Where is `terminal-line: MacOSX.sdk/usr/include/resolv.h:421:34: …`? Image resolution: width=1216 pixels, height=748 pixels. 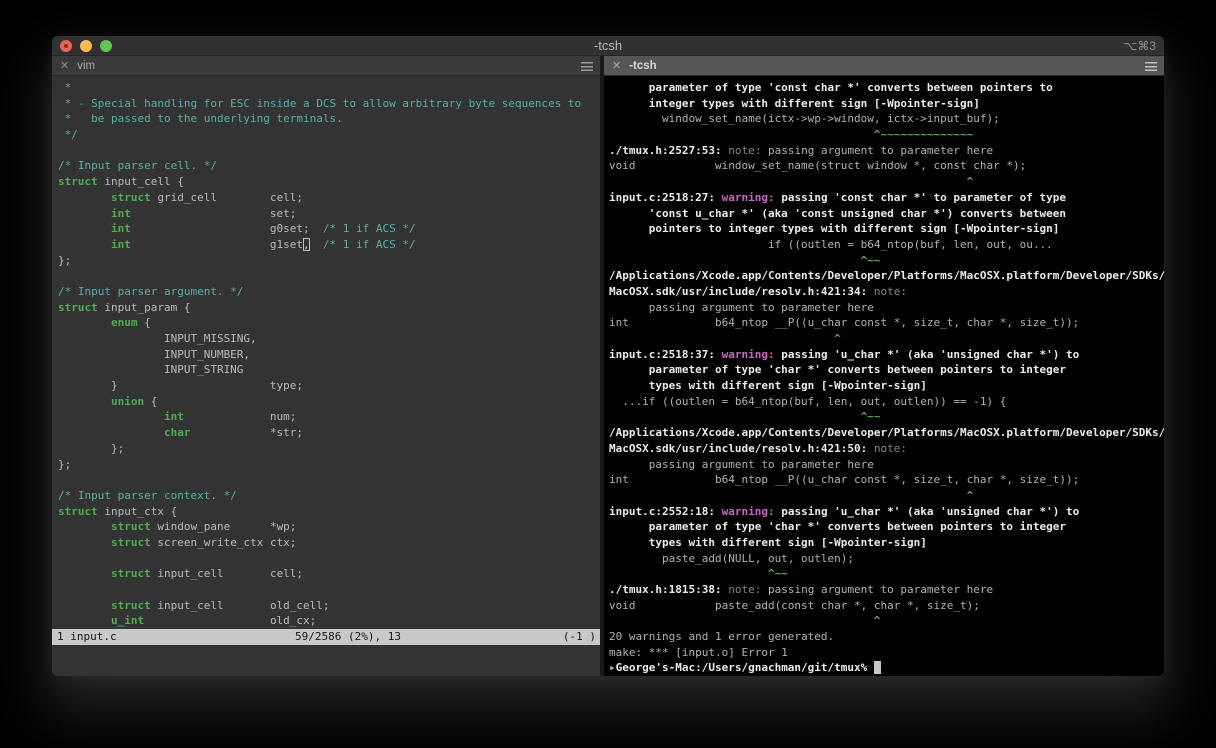 terminal-line: MacOSX.sdk/usr/include/resolv.h:421:34: … is located at coordinates (758, 291).